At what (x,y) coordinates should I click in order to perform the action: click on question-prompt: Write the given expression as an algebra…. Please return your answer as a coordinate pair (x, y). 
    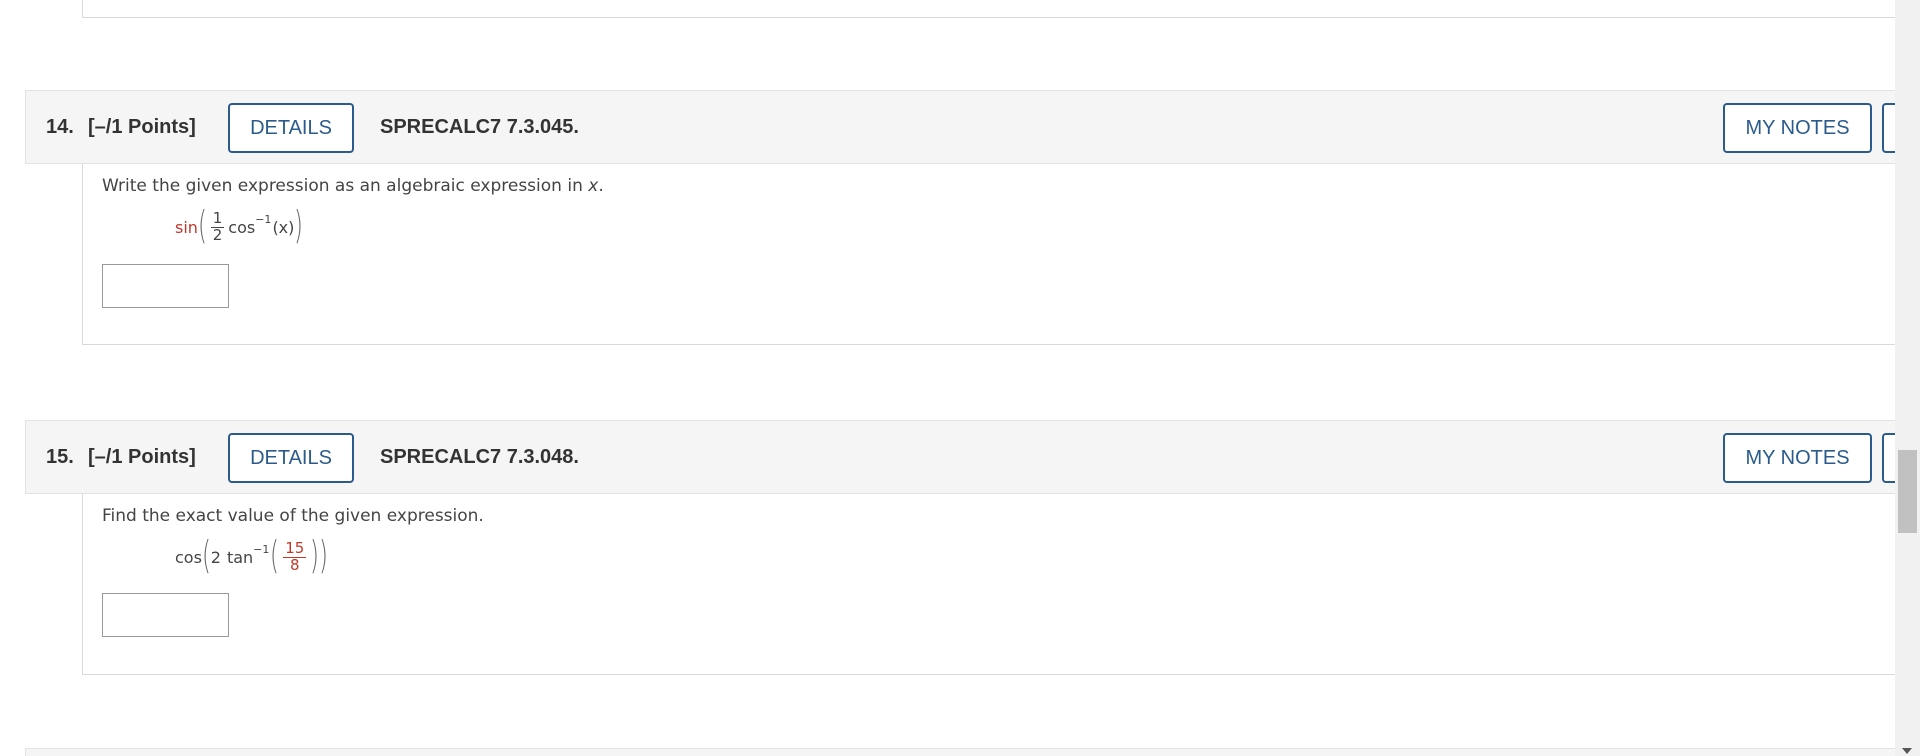
    Looking at the image, I should click on (353, 186).